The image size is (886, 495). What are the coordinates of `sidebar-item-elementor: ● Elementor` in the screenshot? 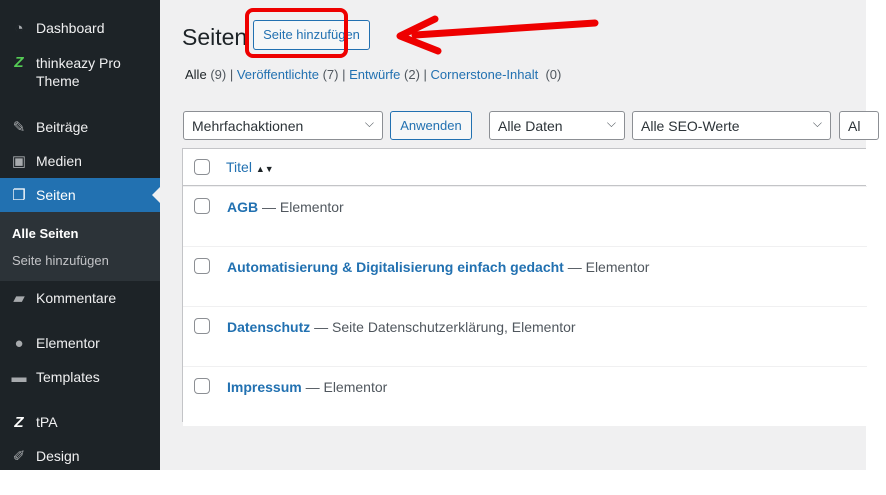 It's located at (80, 344).